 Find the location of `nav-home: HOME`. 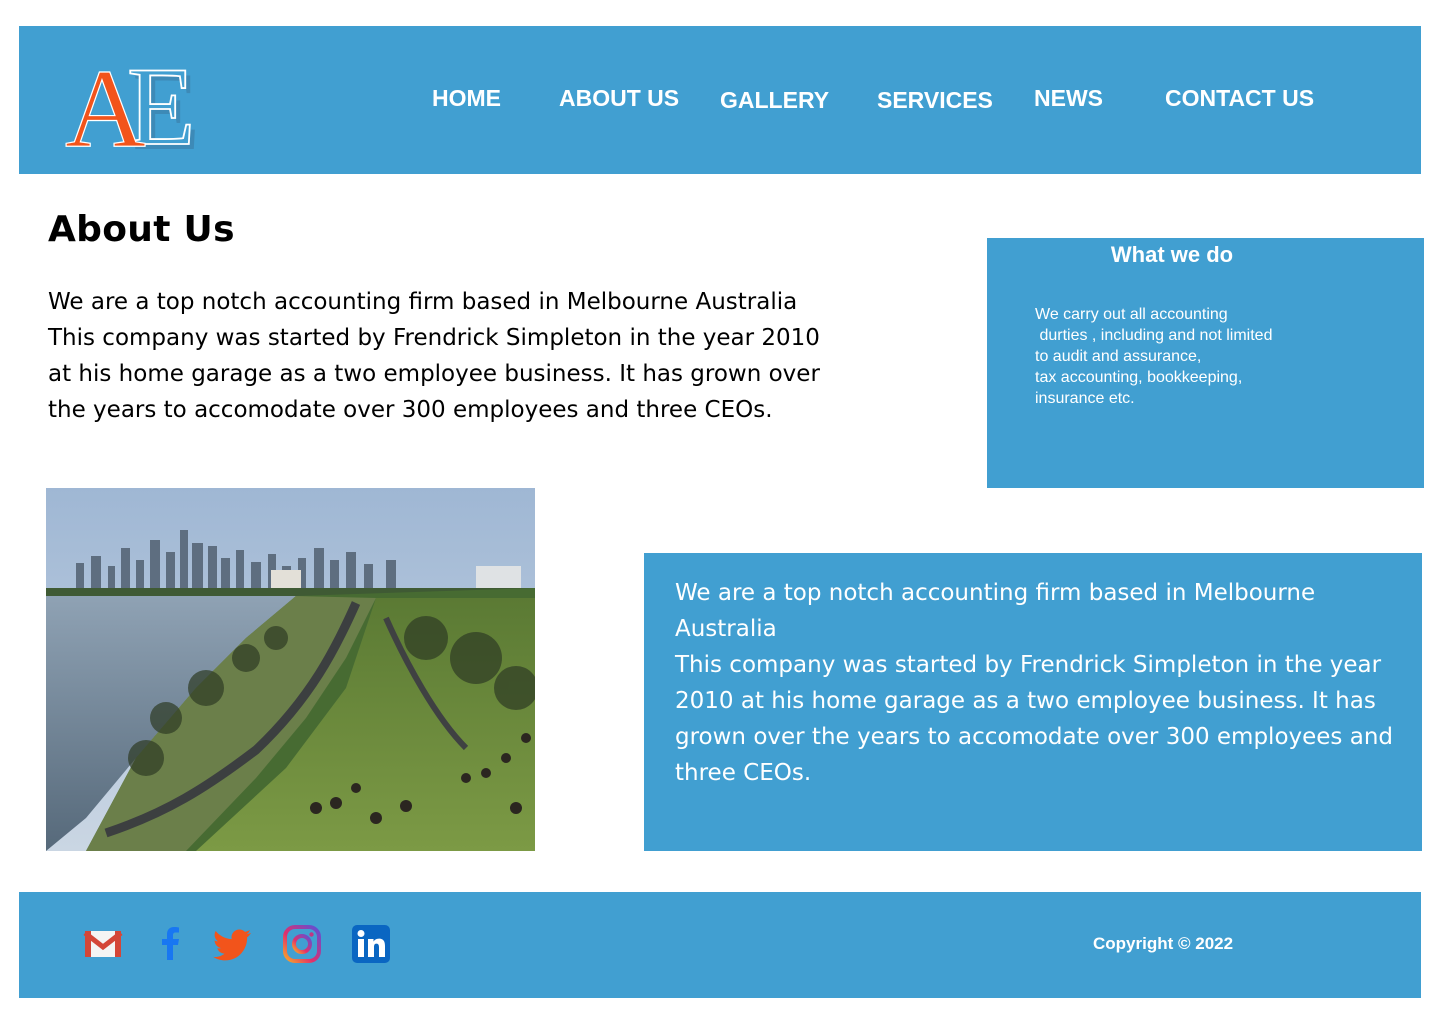

nav-home: HOME is located at coordinates (466, 98).